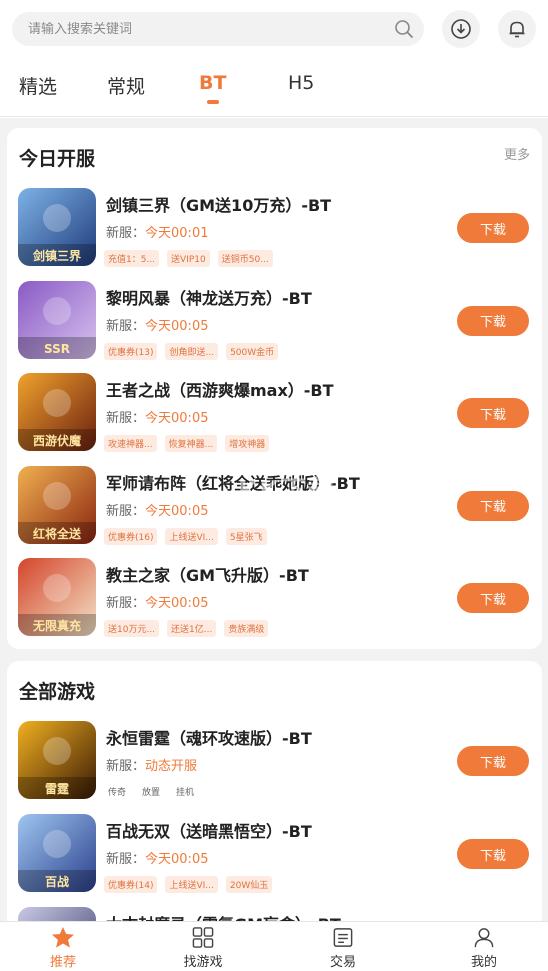 The image size is (548, 971). I want to click on nav-label: 推荐, so click(62, 962).